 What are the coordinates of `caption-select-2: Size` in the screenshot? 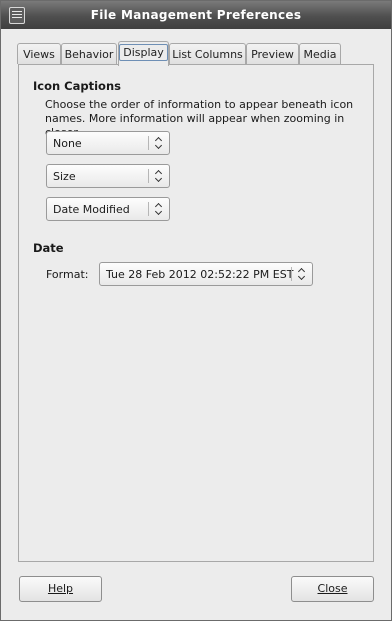 It's located at (108, 176).